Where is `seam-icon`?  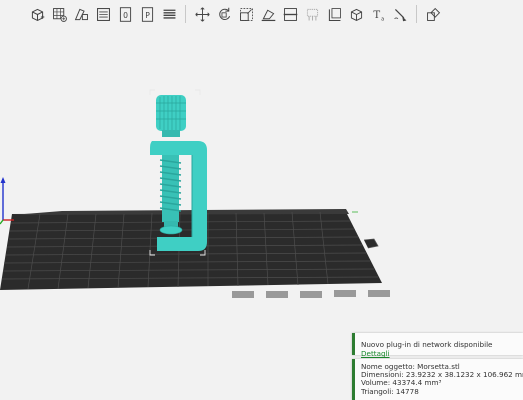 seam-icon is located at coordinates (334, 14).